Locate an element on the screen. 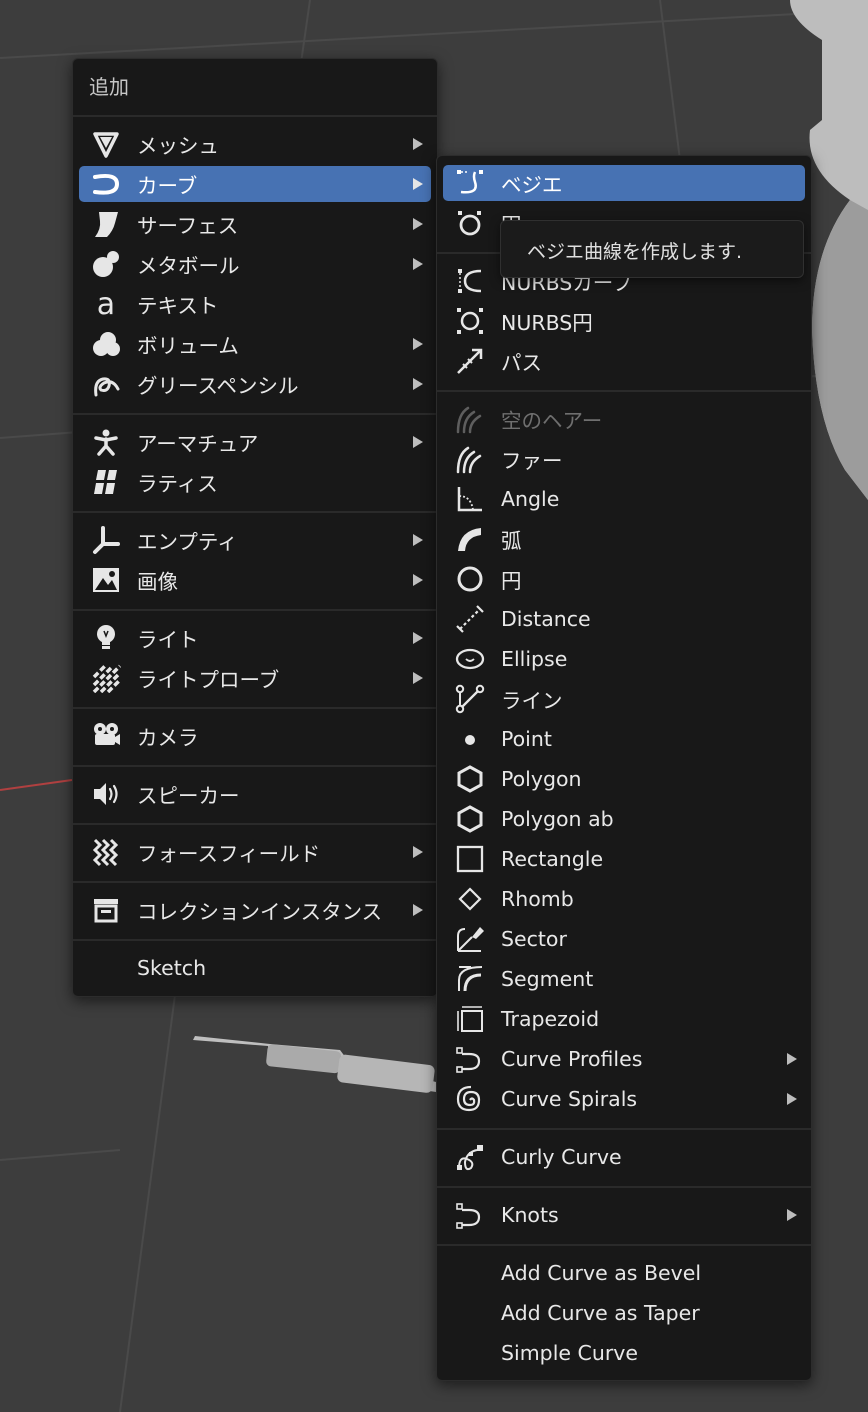 The width and height of the screenshot is (868, 1412). trapezoid-icon is located at coordinates (470, 1019).